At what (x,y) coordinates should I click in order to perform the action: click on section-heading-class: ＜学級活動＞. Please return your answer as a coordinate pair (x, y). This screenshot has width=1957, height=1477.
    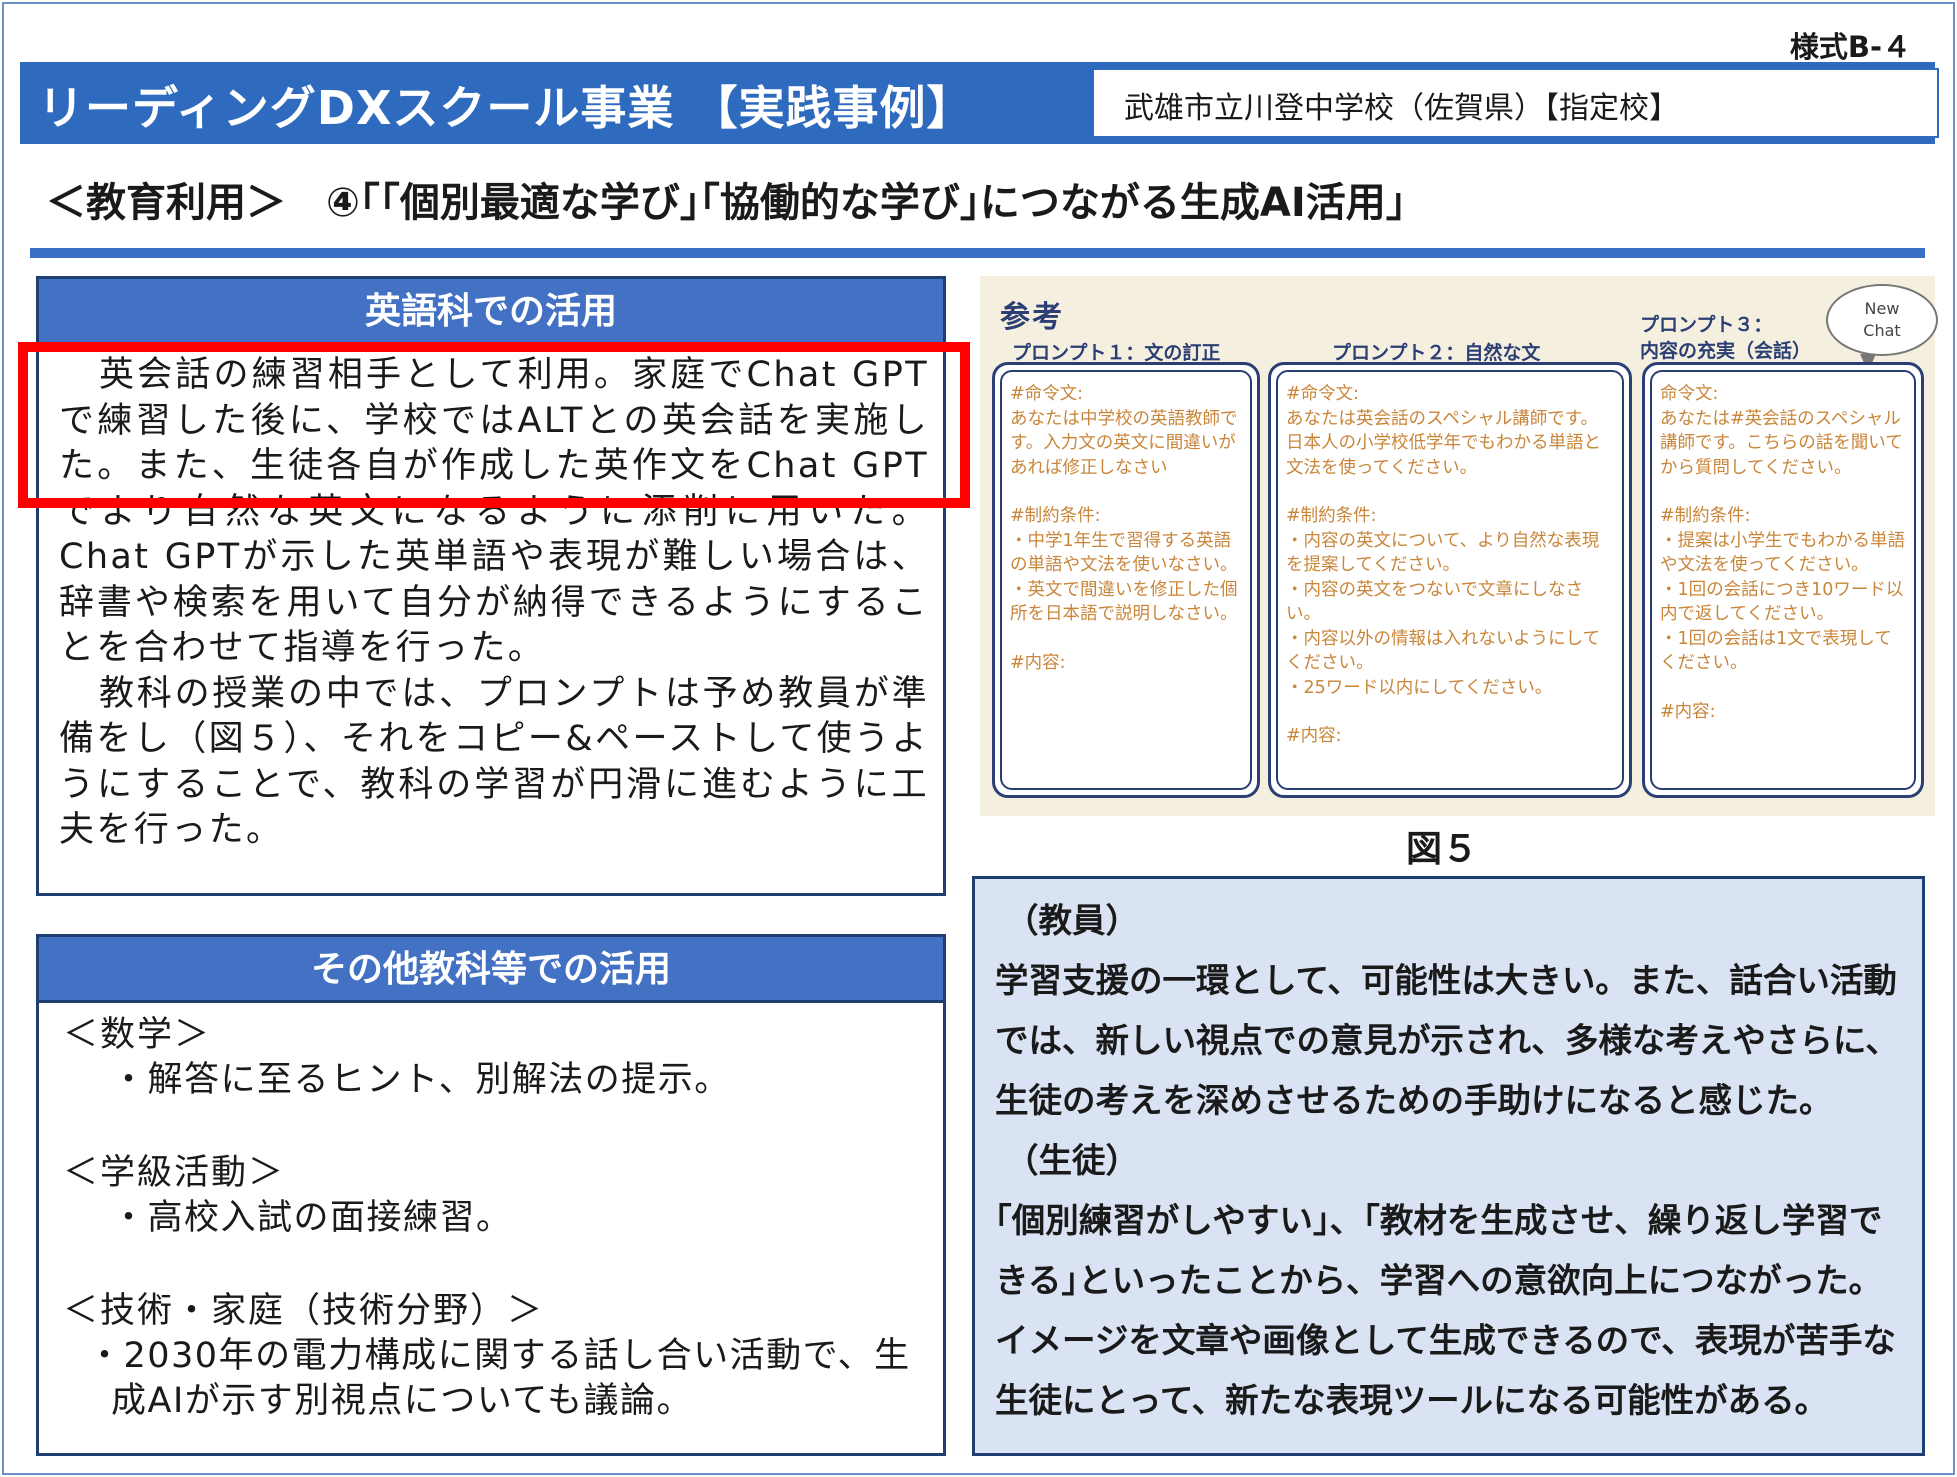
    Looking at the image, I should click on (174, 1173).